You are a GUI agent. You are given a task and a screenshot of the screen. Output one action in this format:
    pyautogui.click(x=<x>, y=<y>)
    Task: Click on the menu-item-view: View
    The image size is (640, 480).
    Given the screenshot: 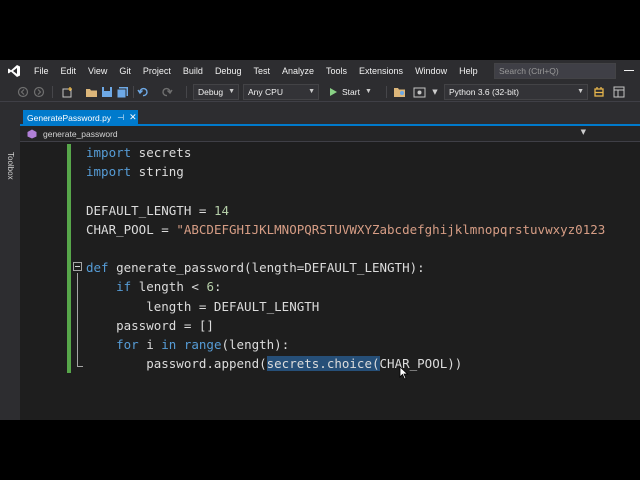 What is the action you would take?
    pyautogui.click(x=97, y=71)
    